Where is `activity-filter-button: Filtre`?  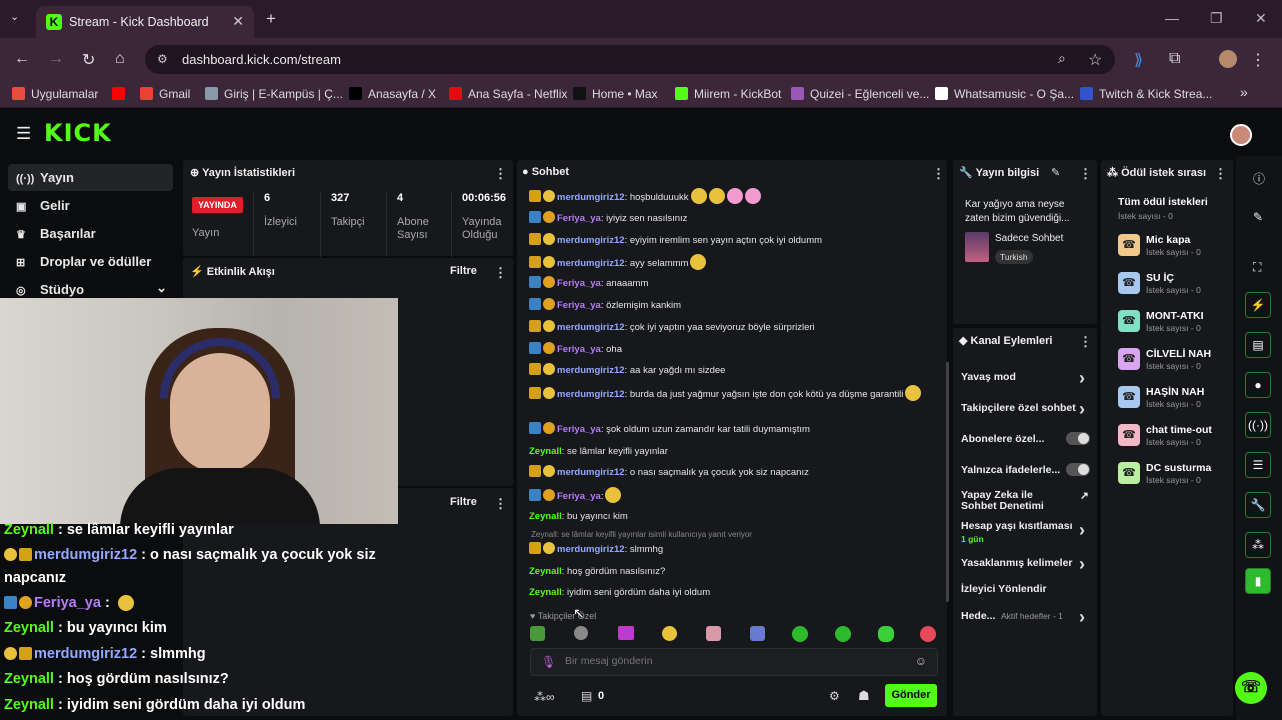
activity-filter-button: Filtre is located at coordinates (463, 271).